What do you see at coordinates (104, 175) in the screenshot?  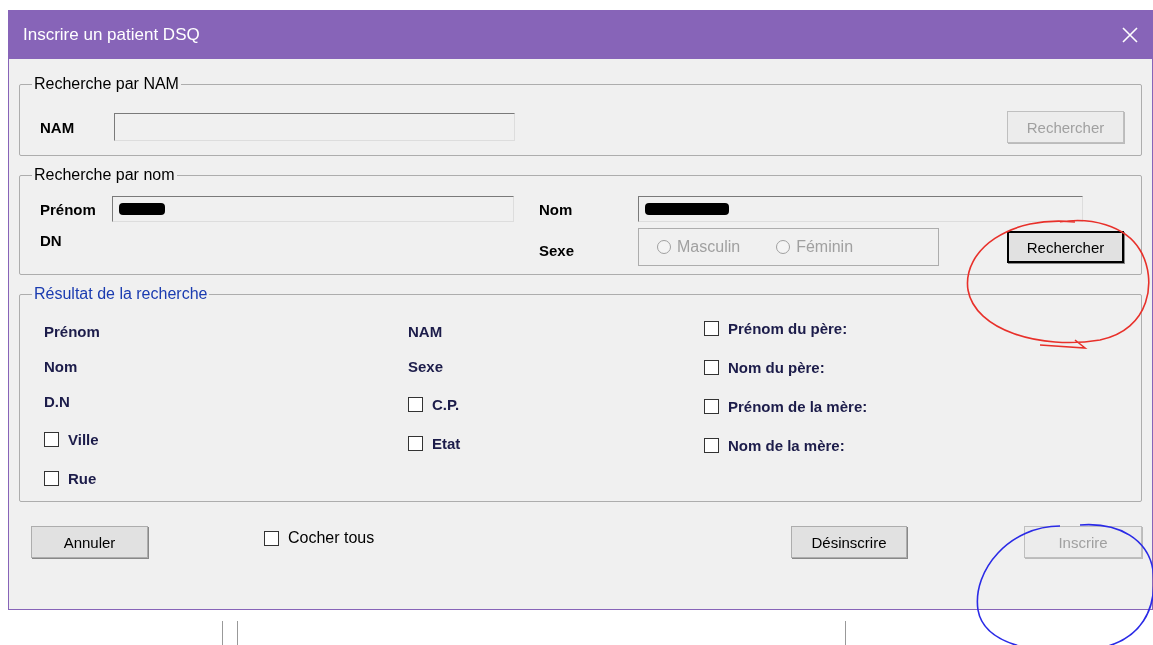 I see `group-title: Recherche par nom` at bounding box center [104, 175].